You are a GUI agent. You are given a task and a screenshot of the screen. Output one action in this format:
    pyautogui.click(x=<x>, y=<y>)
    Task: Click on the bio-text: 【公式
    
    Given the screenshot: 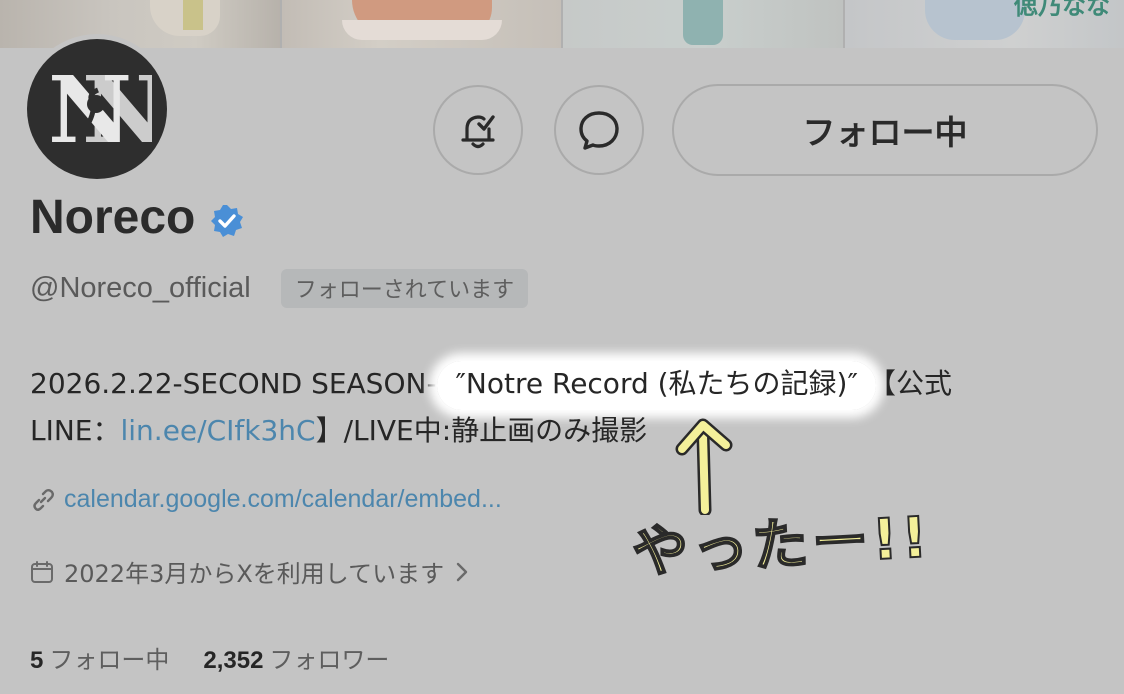 What is the action you would take?
    pyautogui.click(x=909, y=383)
    